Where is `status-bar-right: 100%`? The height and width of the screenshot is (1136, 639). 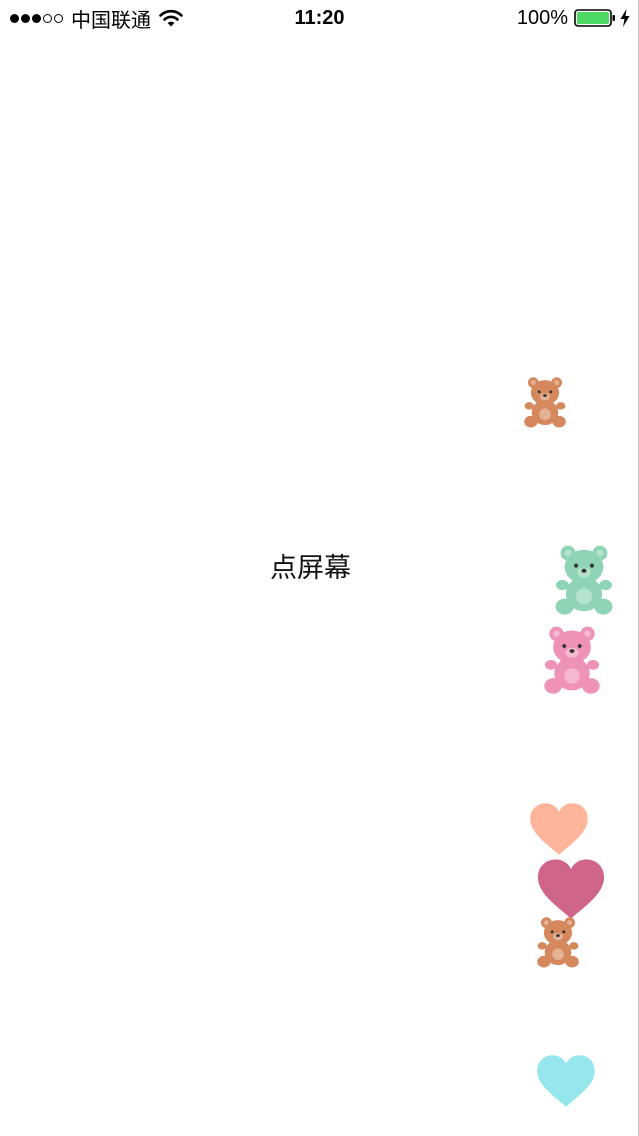
status-bar-right: 100% is located at coordinates (574, 18).